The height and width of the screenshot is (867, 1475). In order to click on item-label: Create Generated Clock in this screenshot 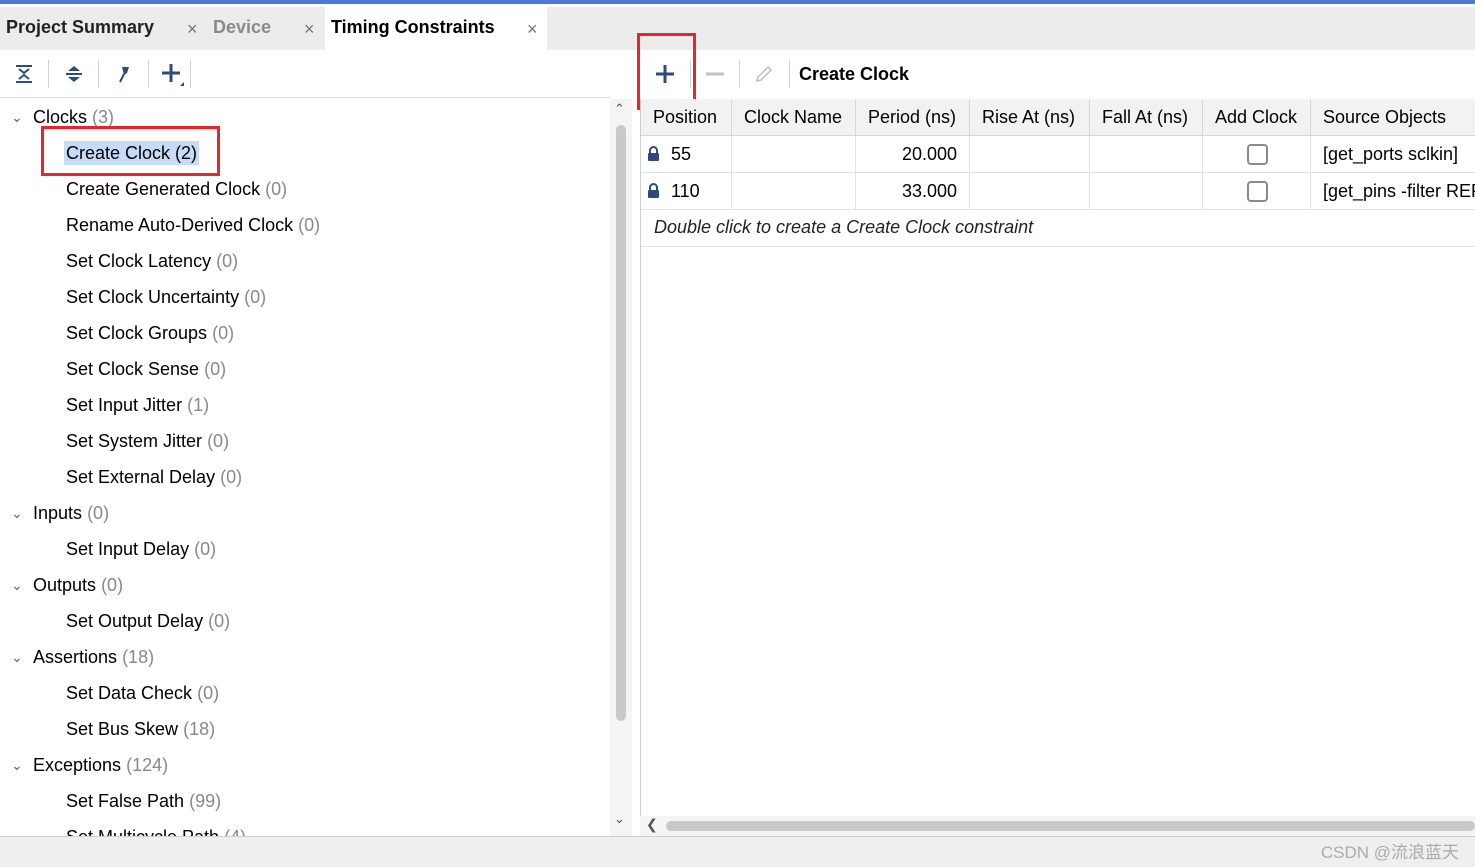, I will do `click(163, 189)`.